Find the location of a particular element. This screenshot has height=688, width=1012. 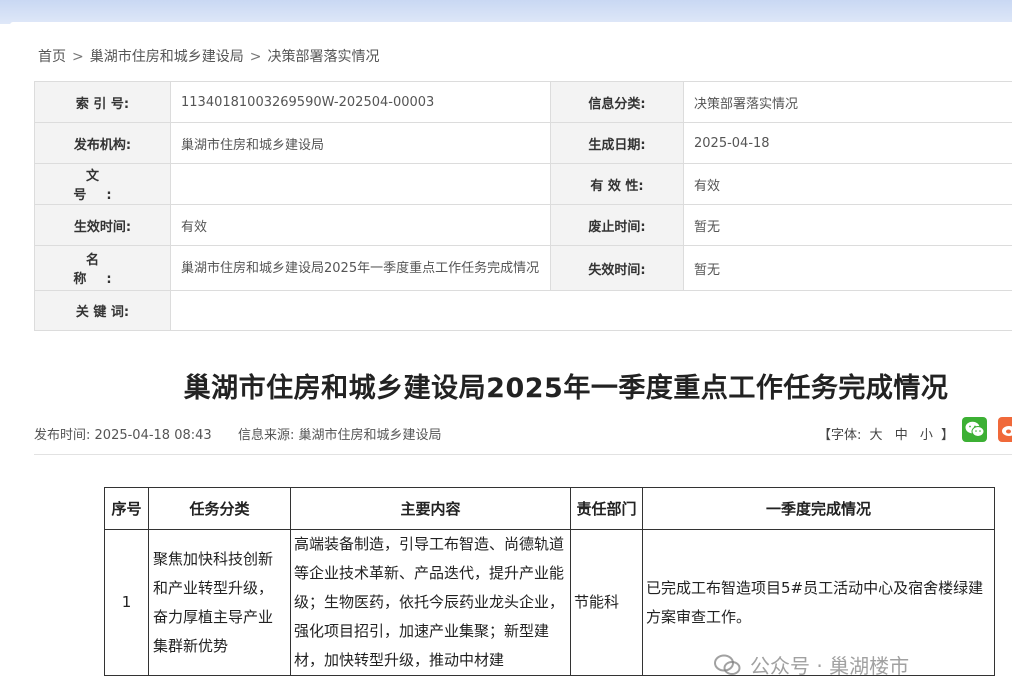

font-size-small-button: 小 is located at coordinates (926, 435).